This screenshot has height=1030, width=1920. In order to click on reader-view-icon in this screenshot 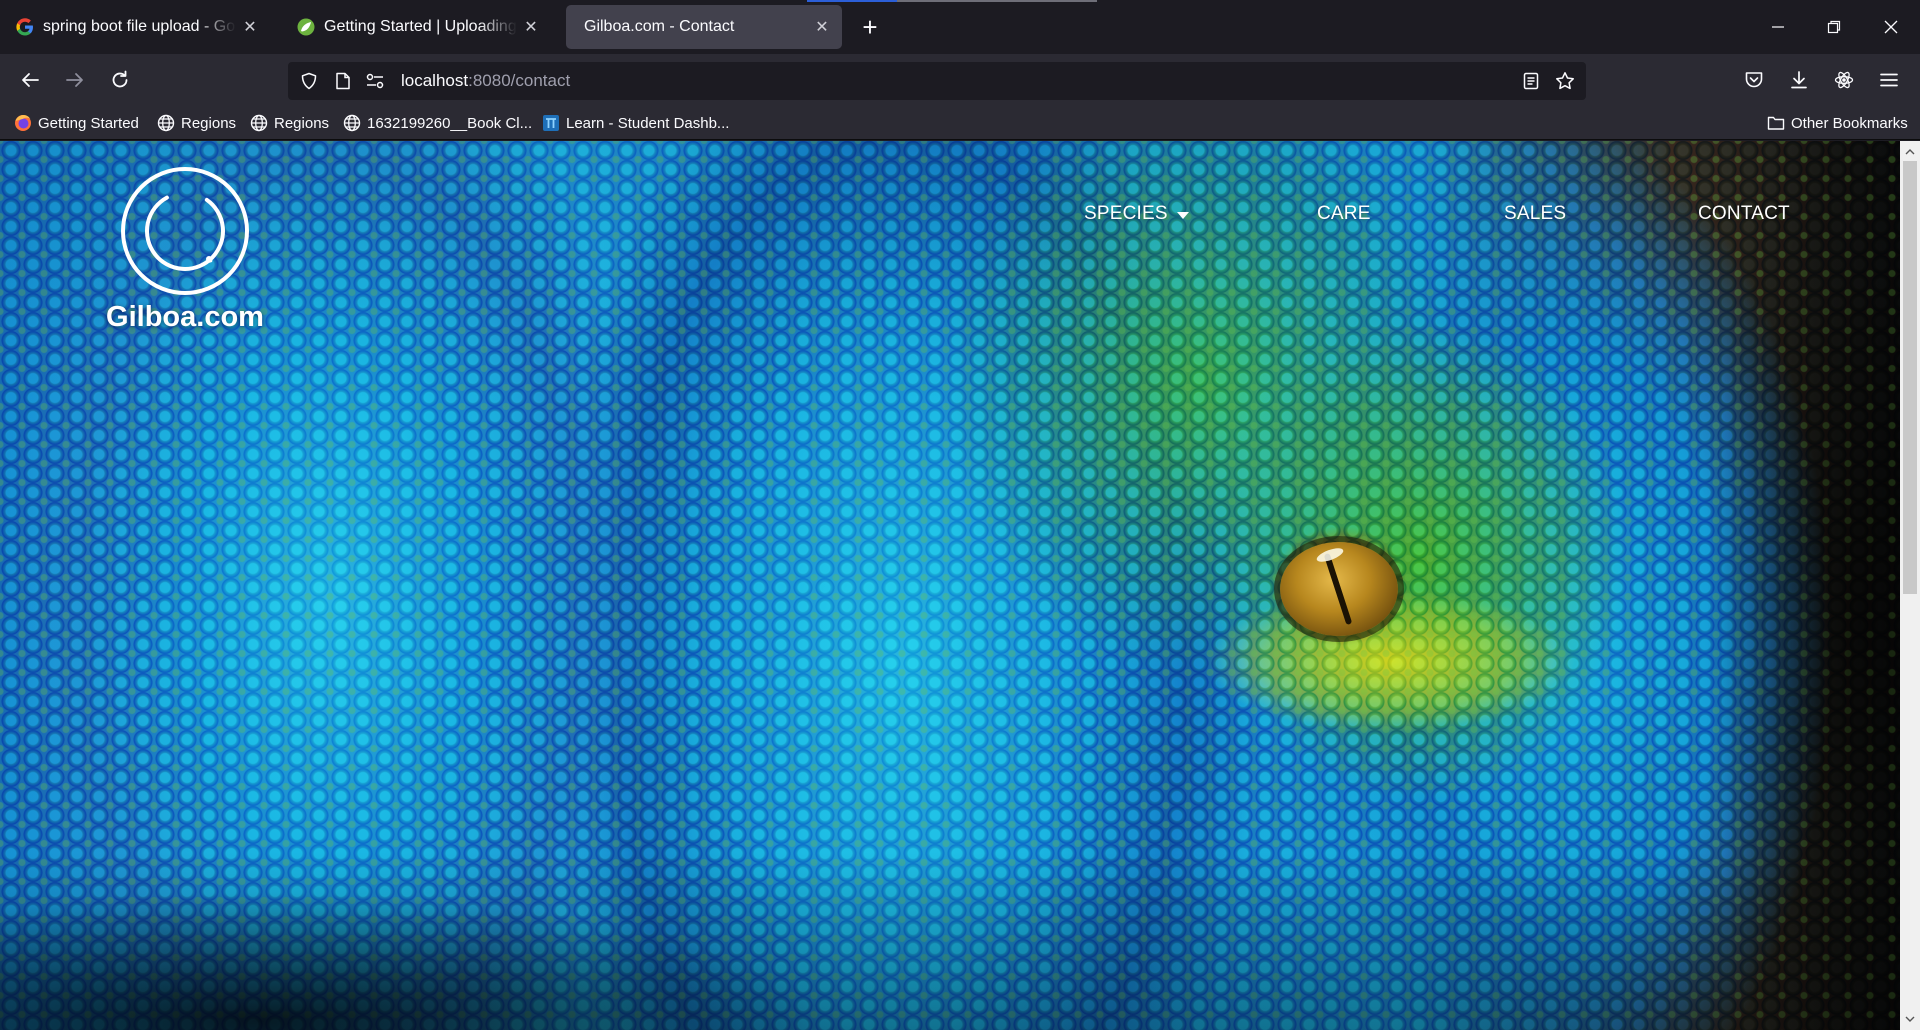, I will do `click(1531, 81)`.